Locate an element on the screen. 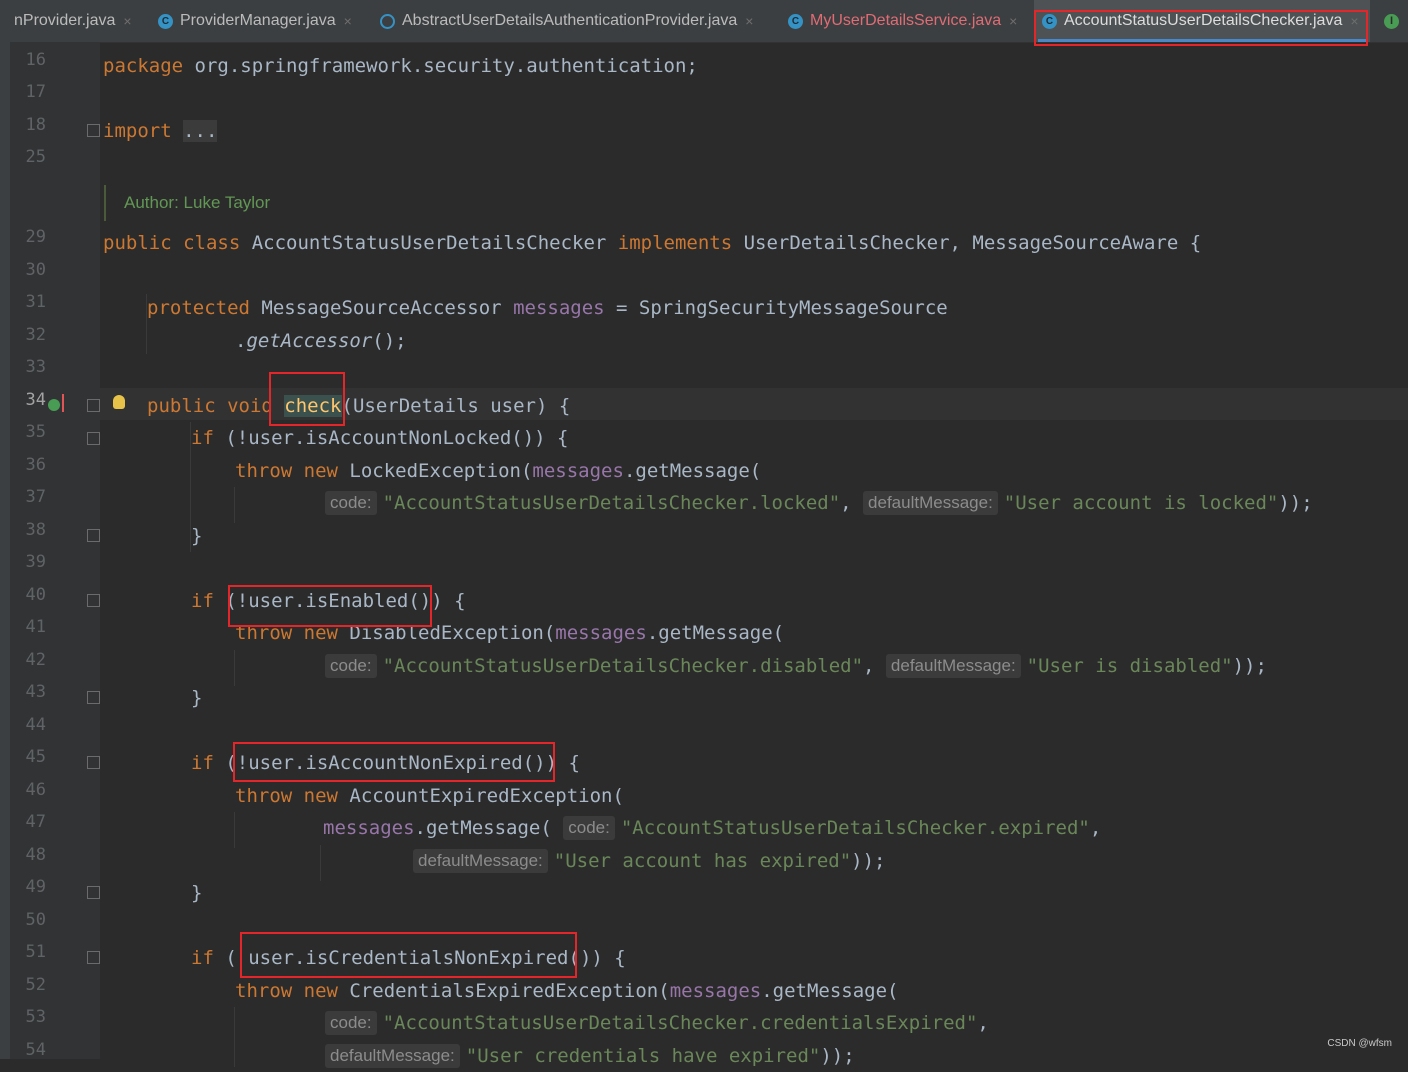  tab-account-status-checker: C AccountStatusUserDetailsChecker.java × is located at coordinates (1202, 21).